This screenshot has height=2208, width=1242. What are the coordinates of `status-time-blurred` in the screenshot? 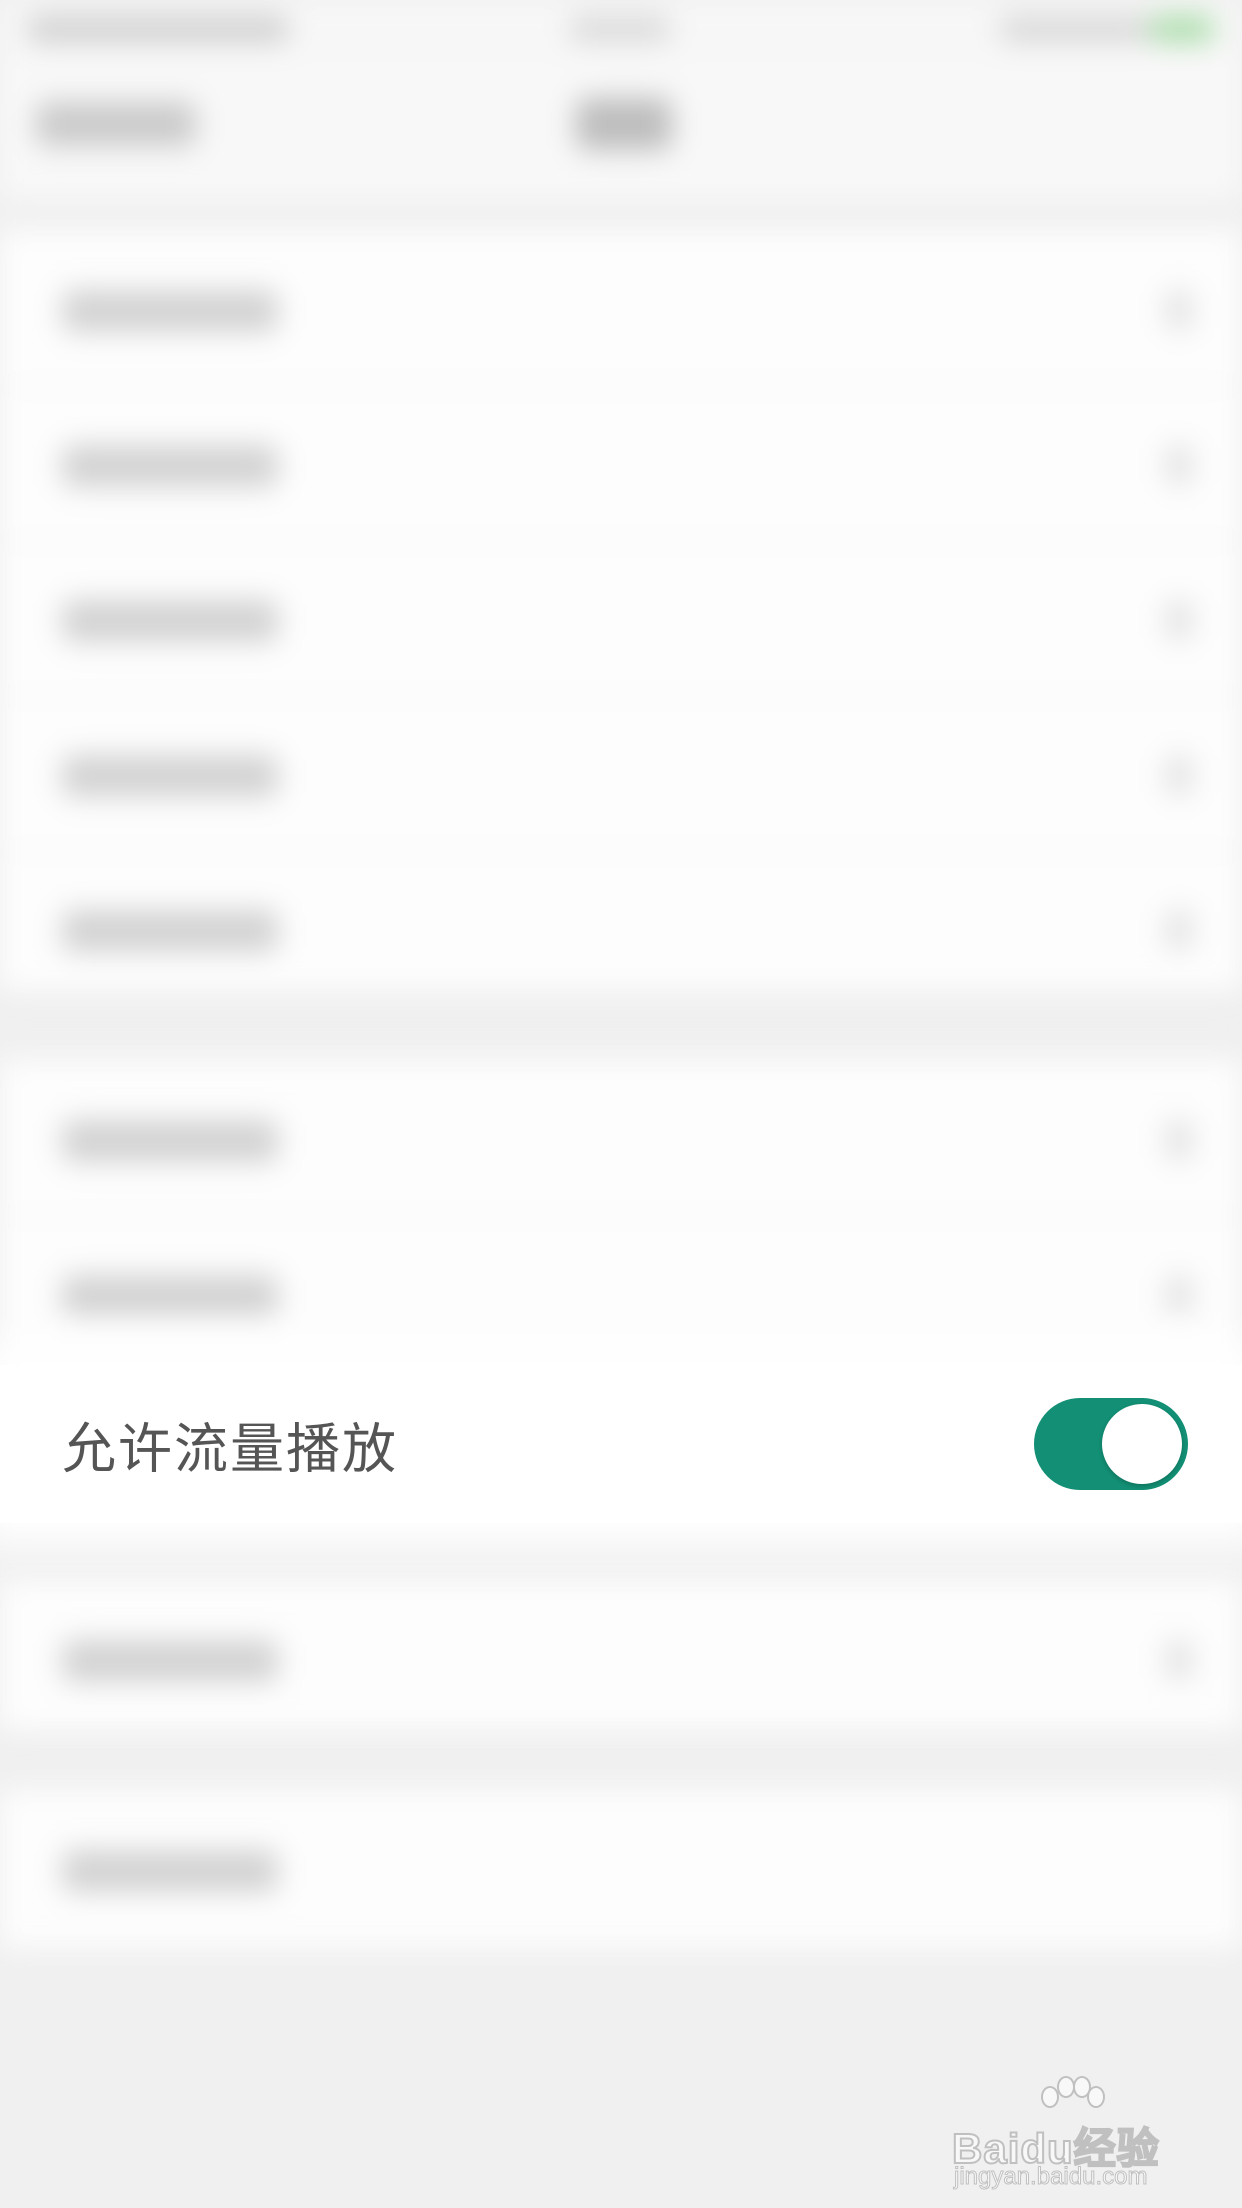 It's located at (620, 29).